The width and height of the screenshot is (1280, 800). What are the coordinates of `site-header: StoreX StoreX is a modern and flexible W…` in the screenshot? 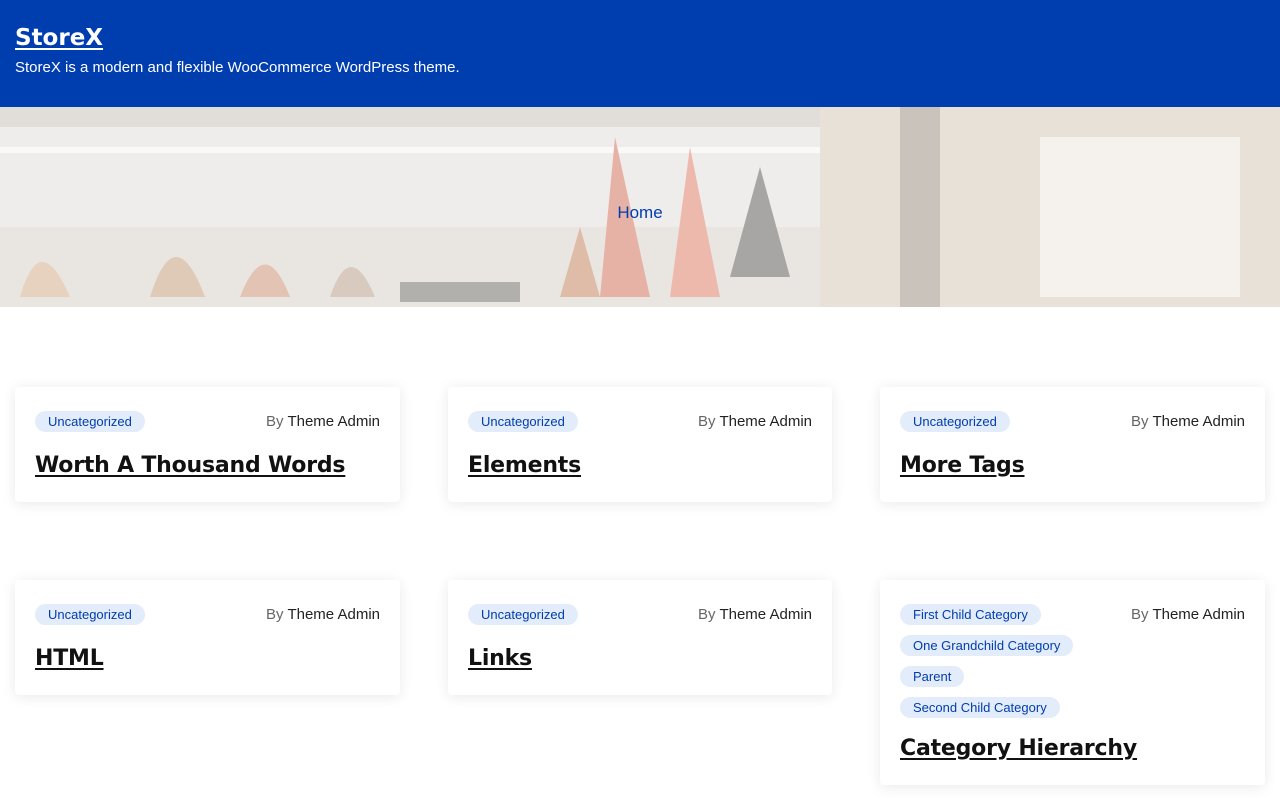 It's located at (640, 53).